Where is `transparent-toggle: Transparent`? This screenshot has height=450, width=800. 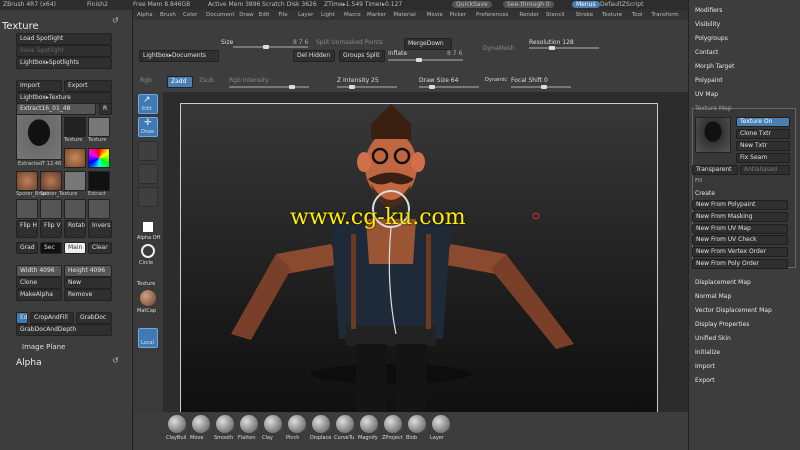 transparent-toggle: Transparent is located at coordinates (715, 170).